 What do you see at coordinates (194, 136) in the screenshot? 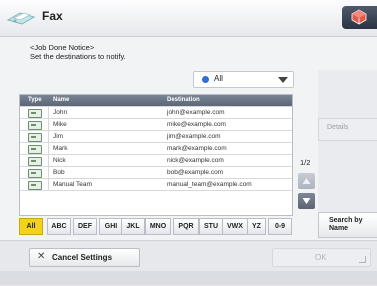
I see `row-destination: jim@example.com` at bounding box center [194, 136].